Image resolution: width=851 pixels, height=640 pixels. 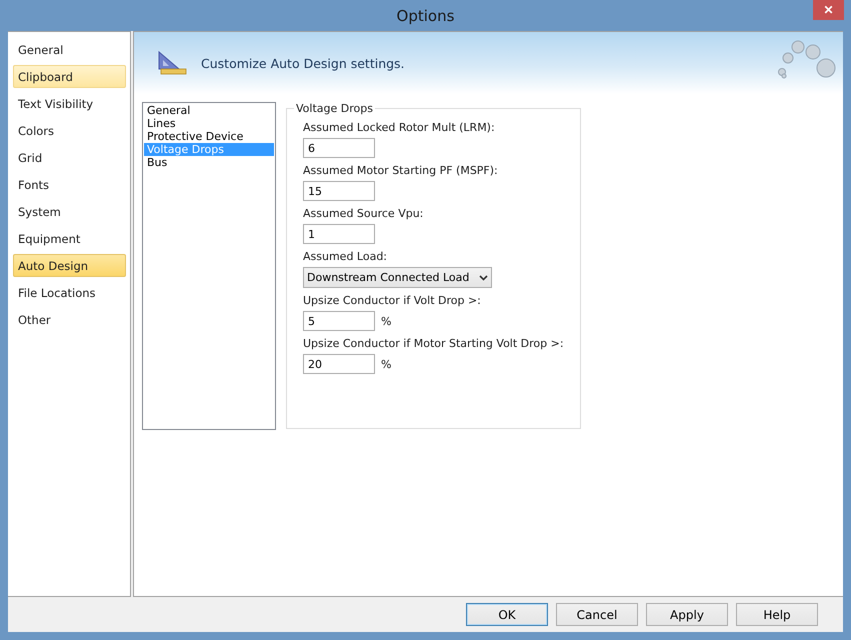 What do you see at coordinates (209, 136) in the screenshot?
I see `list-item: Protective Device` at bounding box center [209, 136].